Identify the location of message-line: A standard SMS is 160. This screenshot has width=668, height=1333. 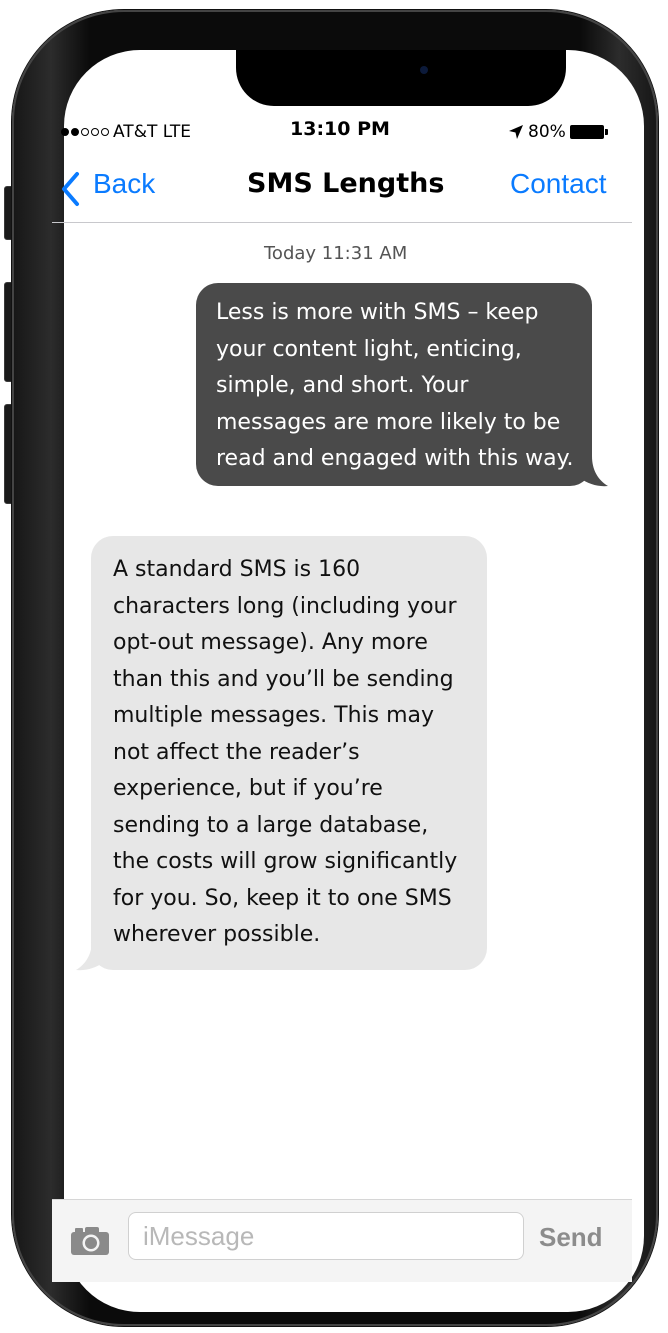
(237, 569).